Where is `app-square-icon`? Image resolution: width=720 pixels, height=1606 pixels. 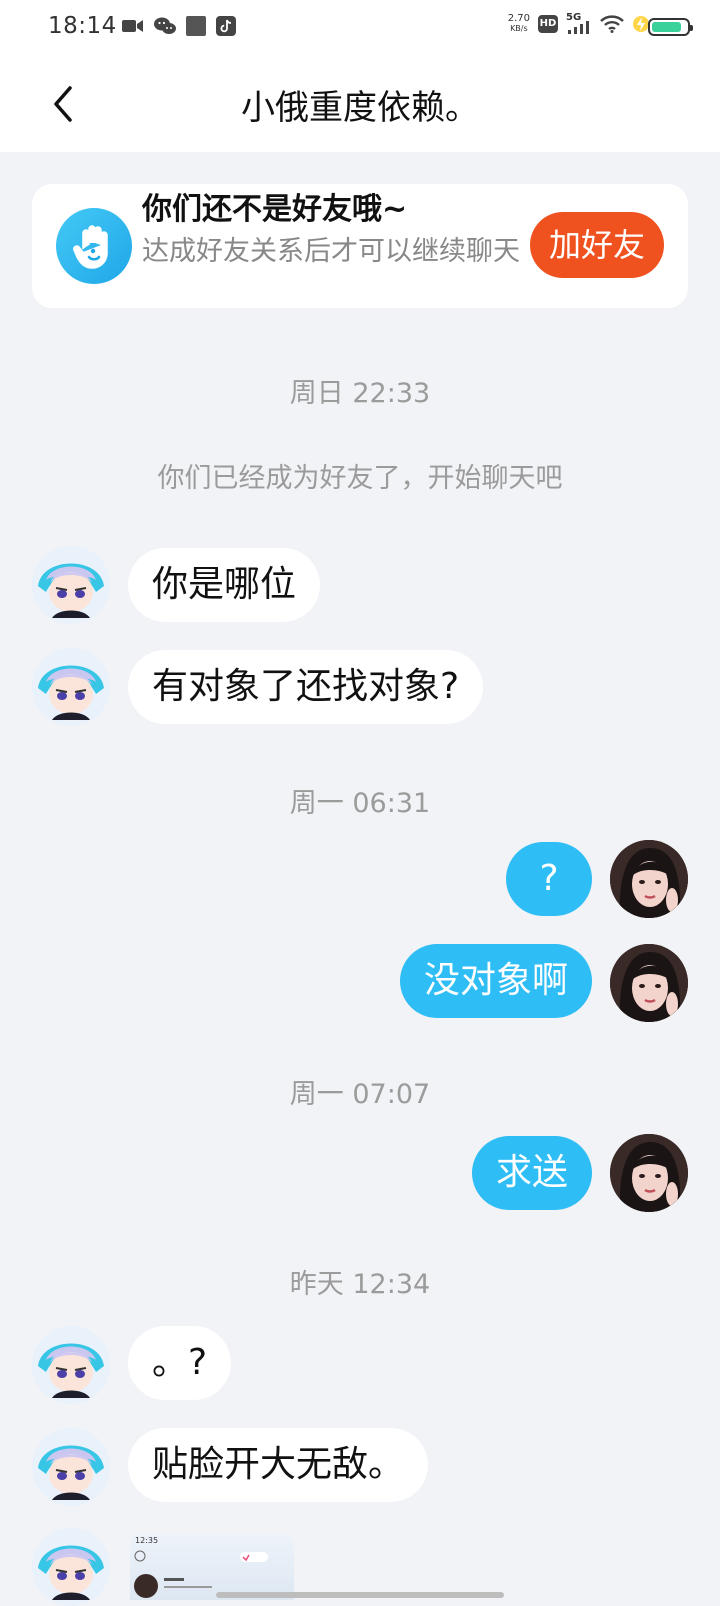 app-square-icon is located at coordinates (196, 26).